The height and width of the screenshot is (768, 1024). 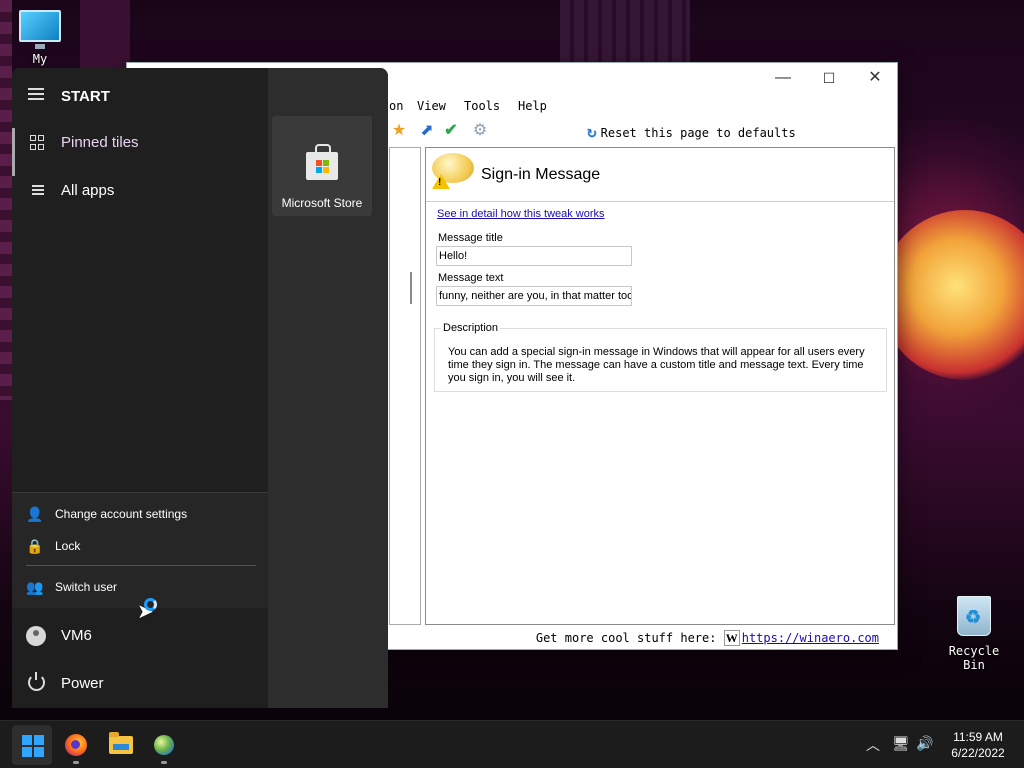 What do you see at coordinates (35, 514) in the screenshot?
I see `user-settings-icon: 👤` at bounding box center [35, 514].